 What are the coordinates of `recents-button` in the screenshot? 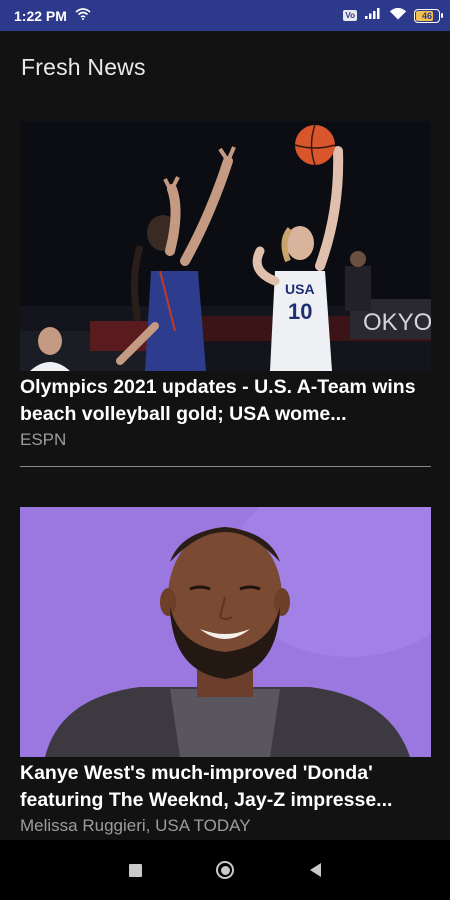 It's located at (135, 870).